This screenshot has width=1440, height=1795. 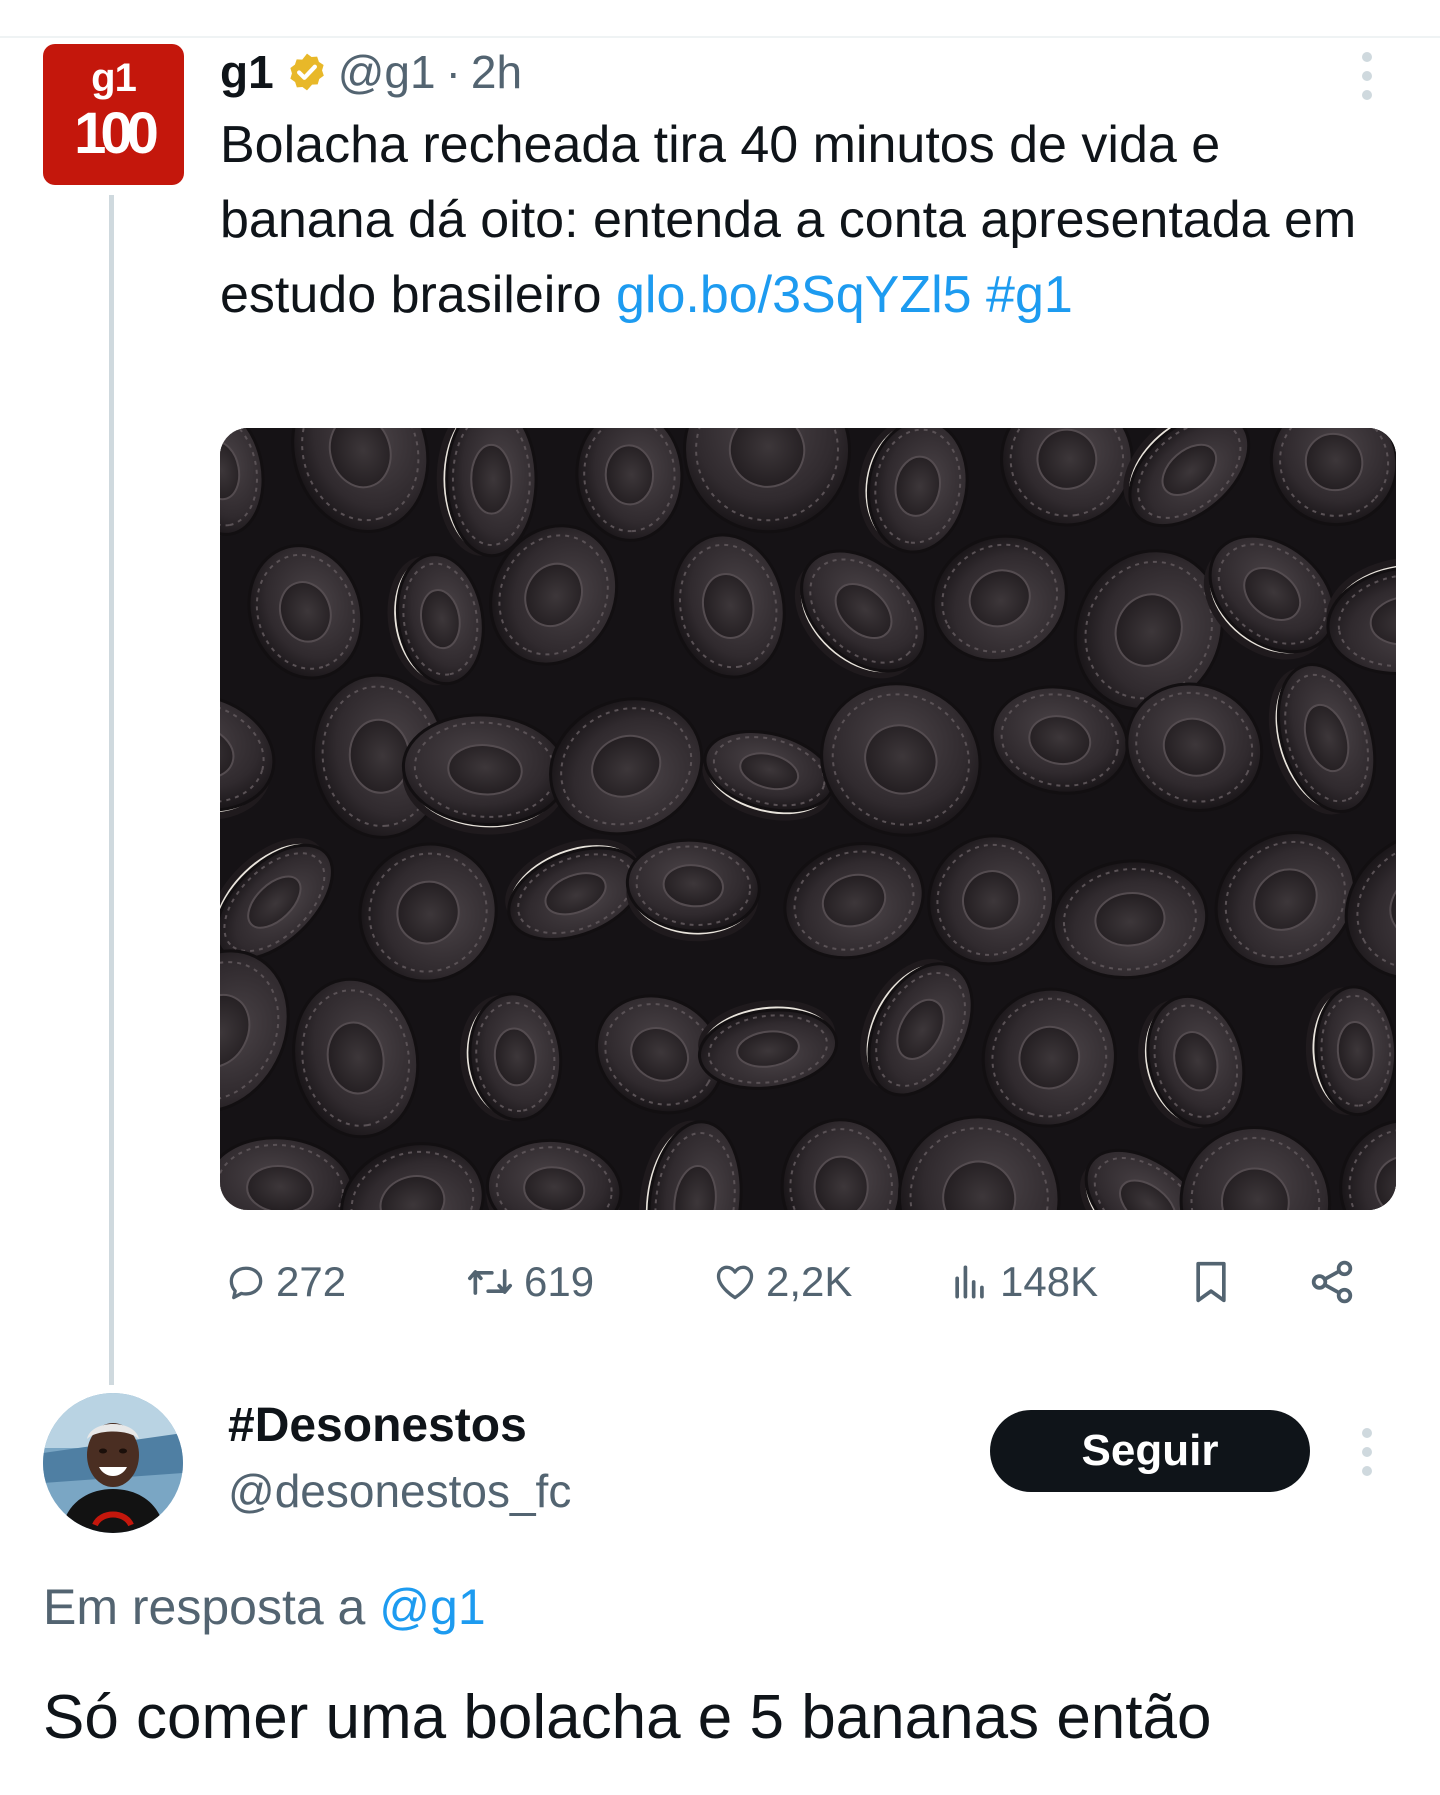 I want to click on reply-icon, so click(x=246, y=1283).